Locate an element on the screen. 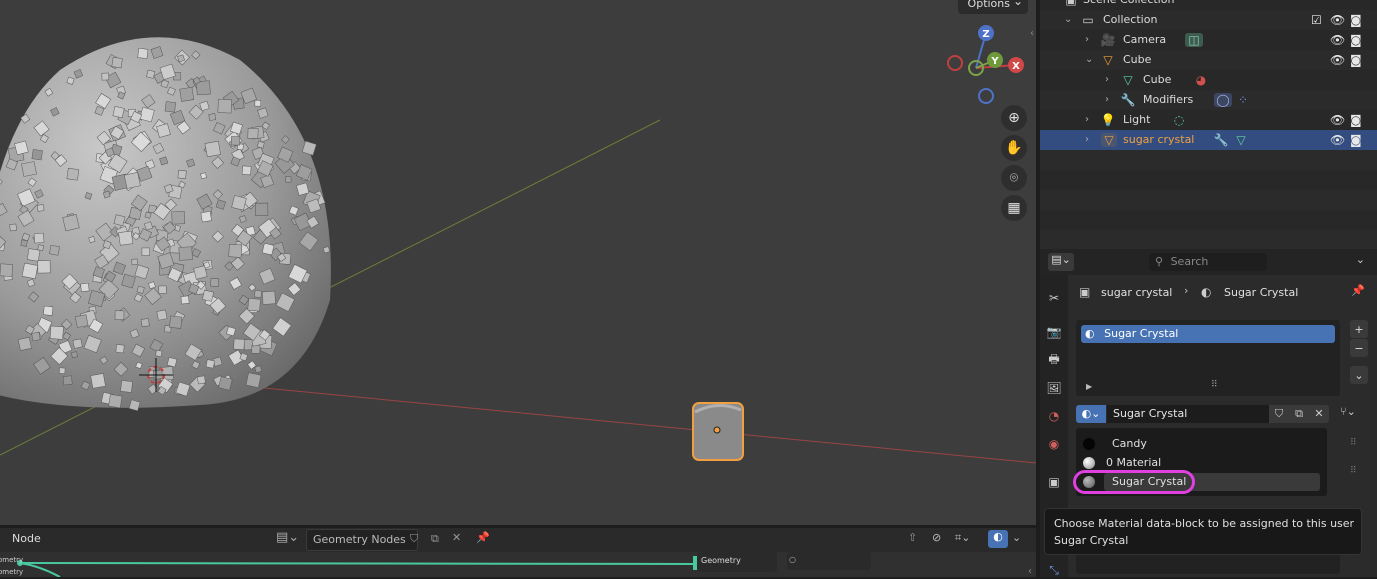  geometry-nodes-icon: ⁘ is located at coordinates (1243, 100).